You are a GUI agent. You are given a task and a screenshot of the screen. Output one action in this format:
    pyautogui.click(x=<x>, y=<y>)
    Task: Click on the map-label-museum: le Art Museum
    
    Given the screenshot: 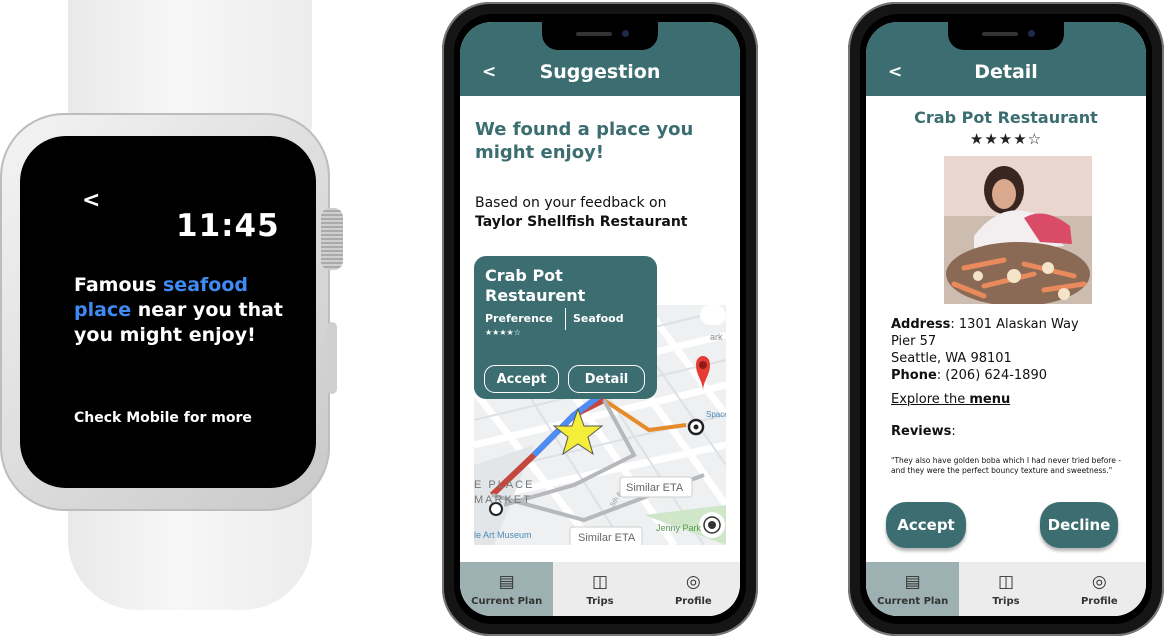 What is the action you would take?
    pyautogui.click(x=503, y=535)
    